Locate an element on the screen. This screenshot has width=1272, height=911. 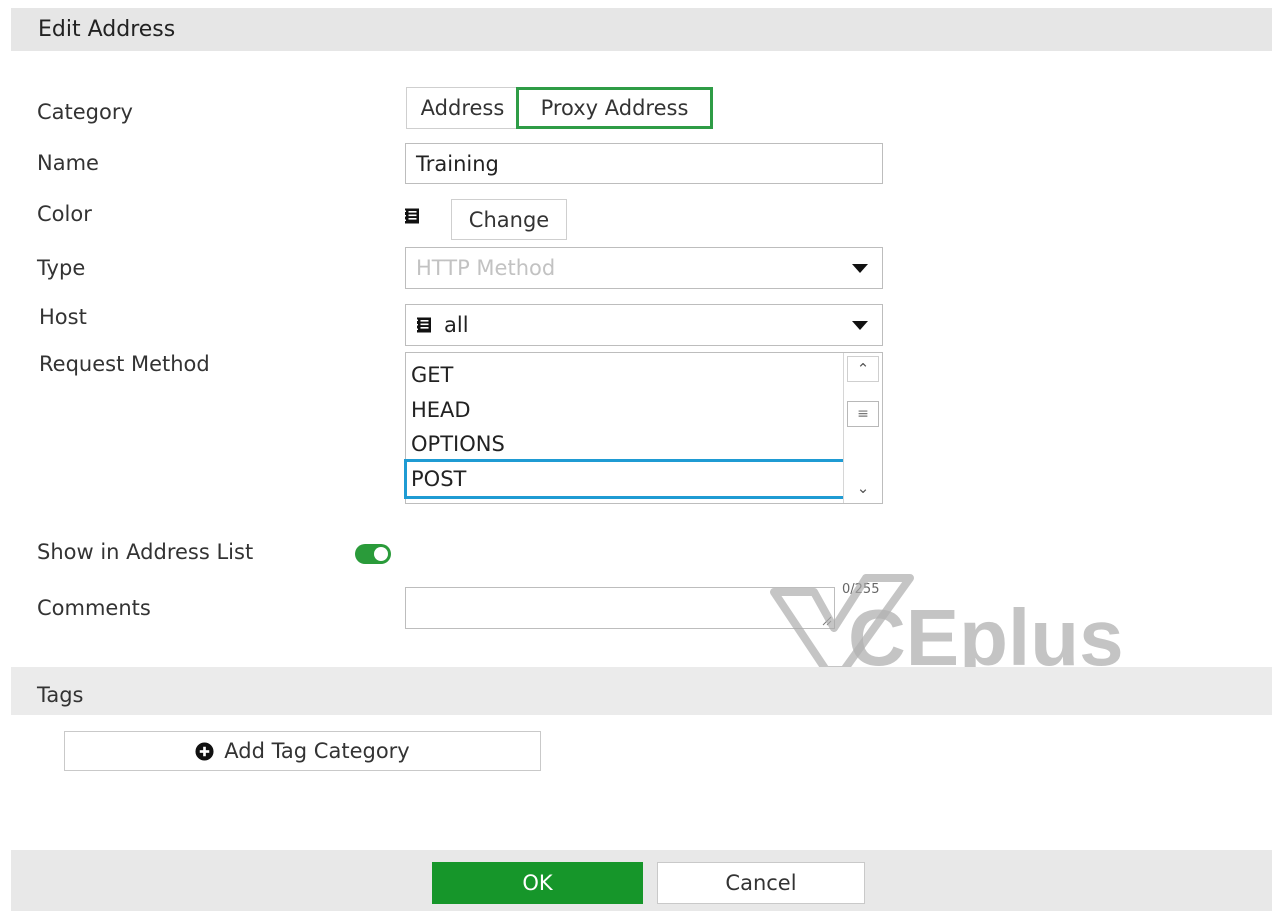
change-color-button: Change is located at coordinates (509, 219).